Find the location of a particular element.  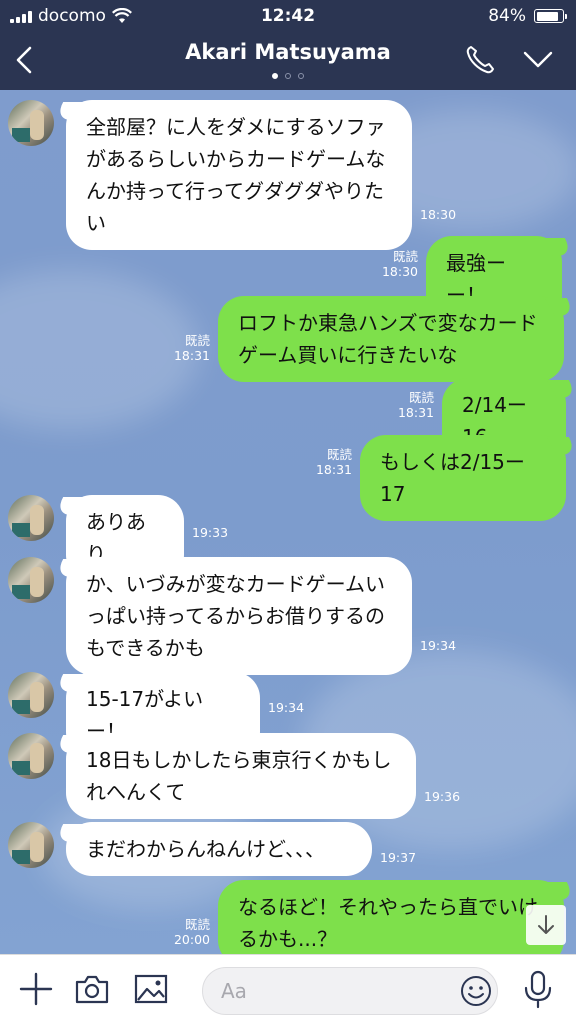

smiley-icon is located at coordinates (476, 991).